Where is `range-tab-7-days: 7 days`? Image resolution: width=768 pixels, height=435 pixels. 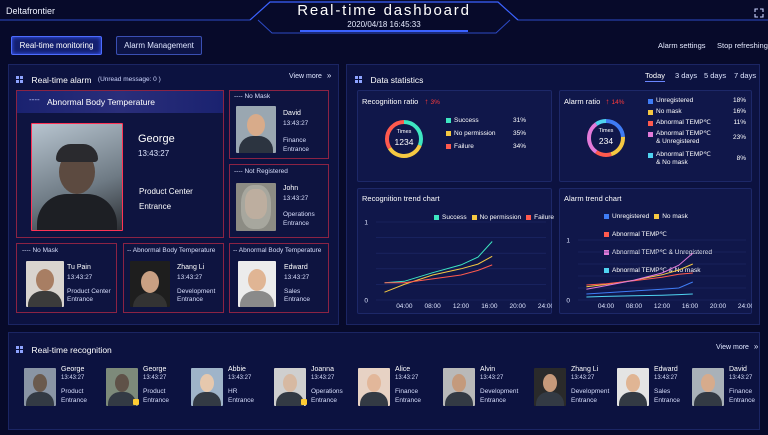 range-tab-7-days: 7 days is located at coordinates (745, 75).